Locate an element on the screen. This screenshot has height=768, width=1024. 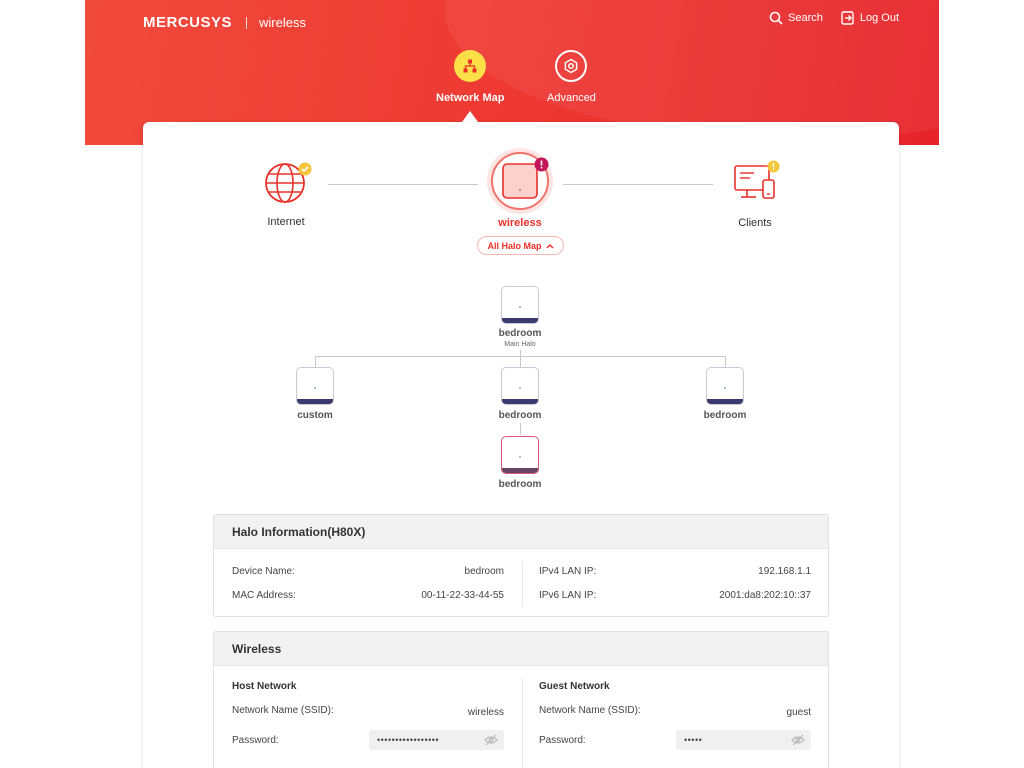
all-halo-map-label: All Halo Map is located at coordinates (514, 245).